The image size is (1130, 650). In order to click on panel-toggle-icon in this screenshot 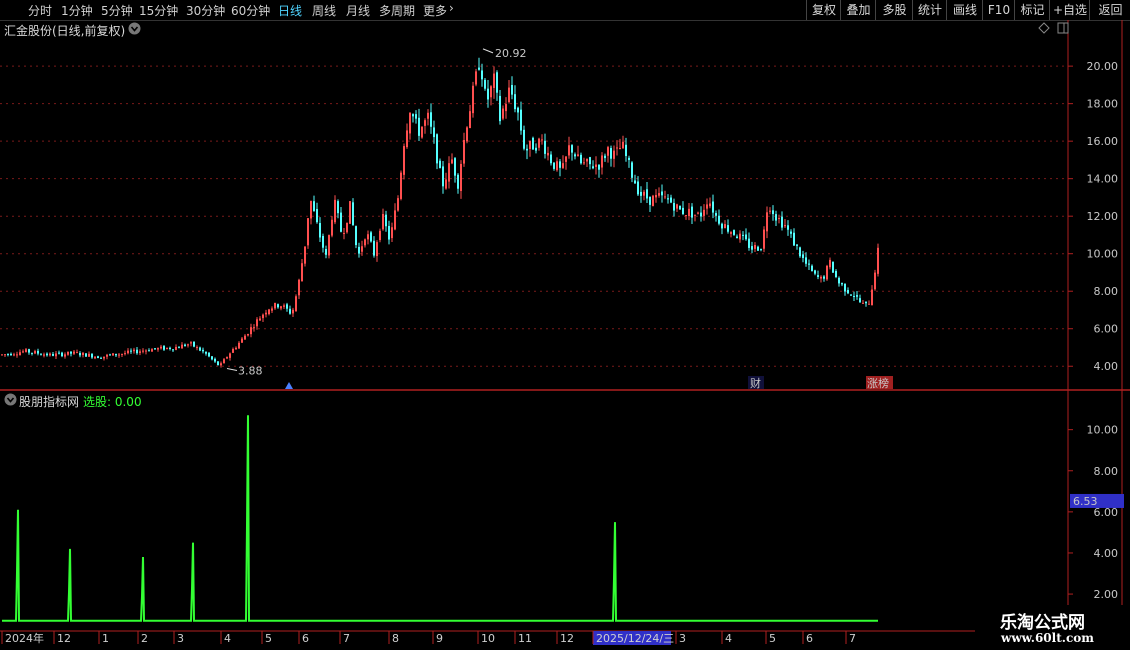, I will do `click(1063, 29)`.